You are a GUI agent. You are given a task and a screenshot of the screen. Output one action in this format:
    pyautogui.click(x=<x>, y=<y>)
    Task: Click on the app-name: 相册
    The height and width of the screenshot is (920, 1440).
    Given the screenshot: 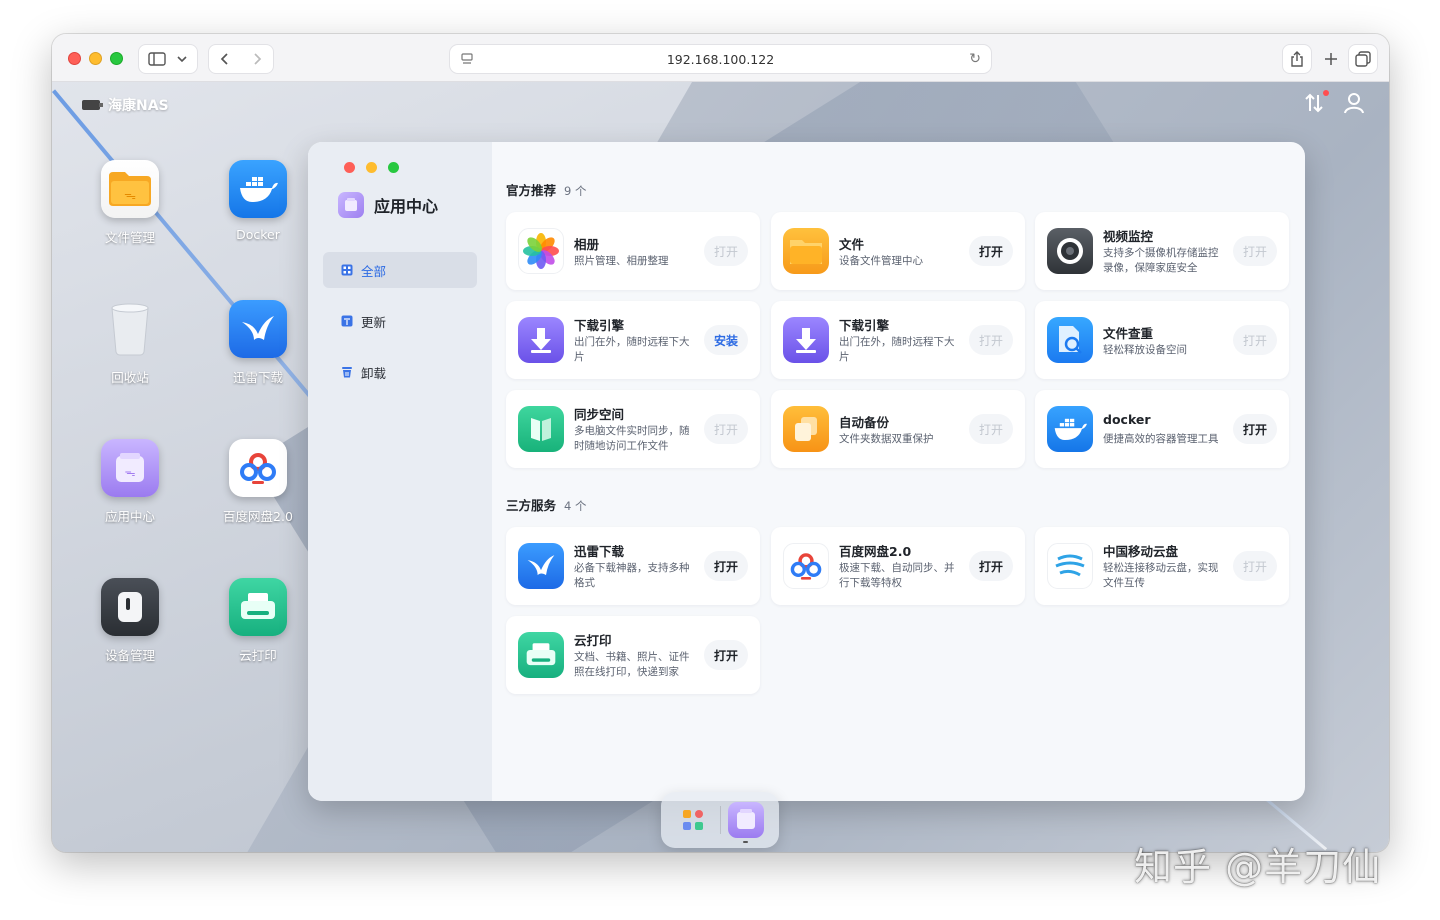 What is the action you would take?
    pyautogui.click(x=587, y=244)
    